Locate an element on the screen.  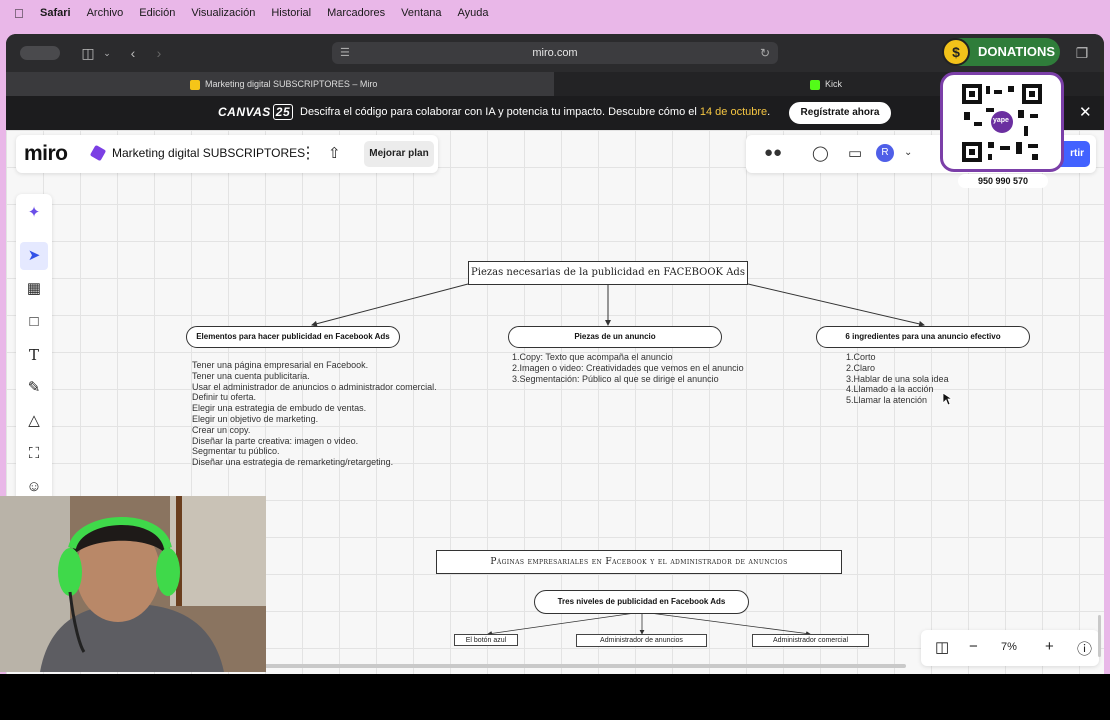
zoom-controls: ◫ − 7% + ⓘ is located at coordinates (1010, 648).